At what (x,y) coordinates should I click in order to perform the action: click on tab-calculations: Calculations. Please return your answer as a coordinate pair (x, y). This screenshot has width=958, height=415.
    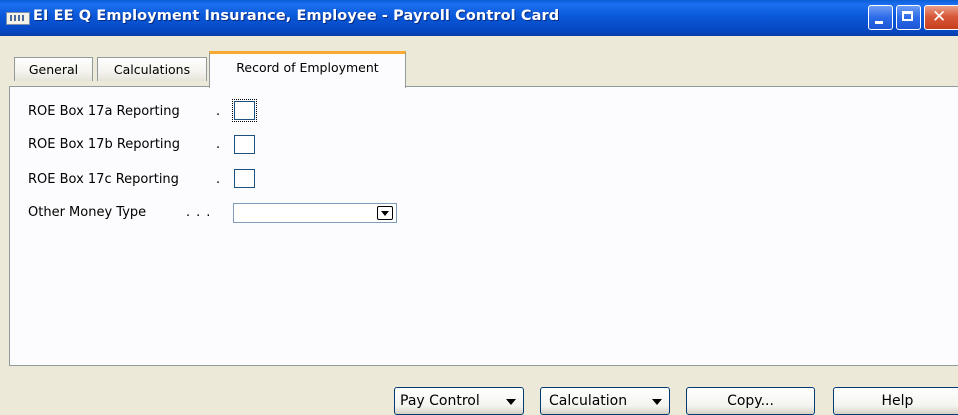
    Looking at the image, I should click on (152, 69).